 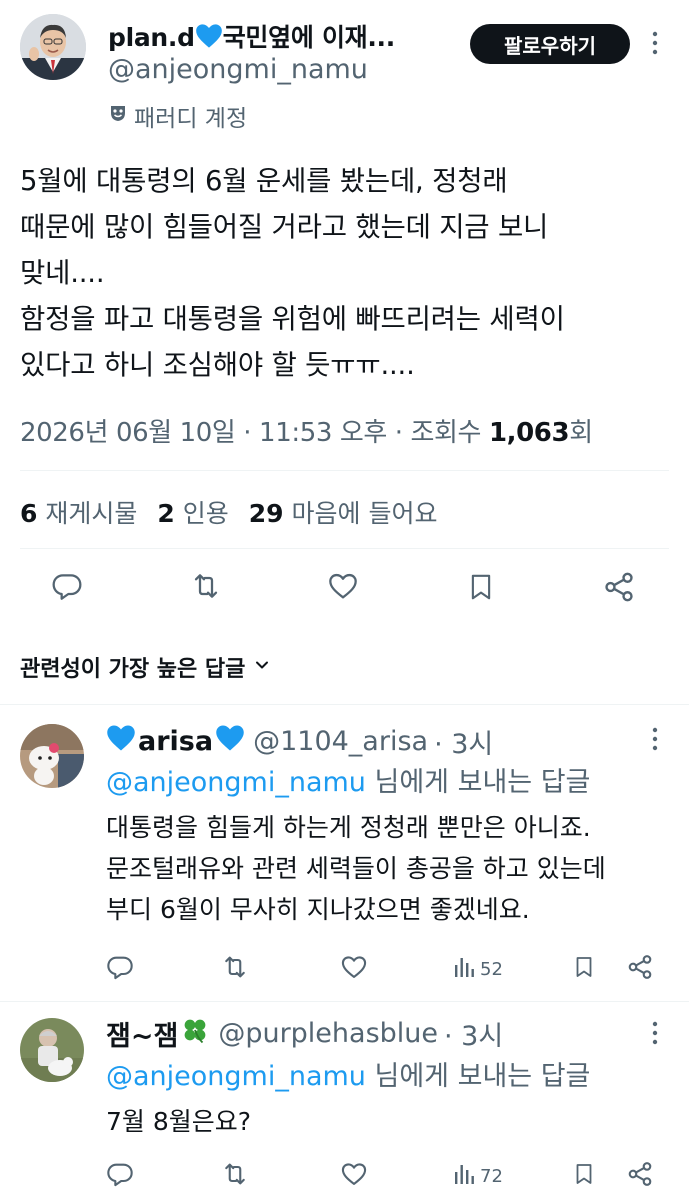 What do you see at coordinates (478, 1176) in the screenshot?
I see `views-button: 72` at bounding box center [478, 1176].